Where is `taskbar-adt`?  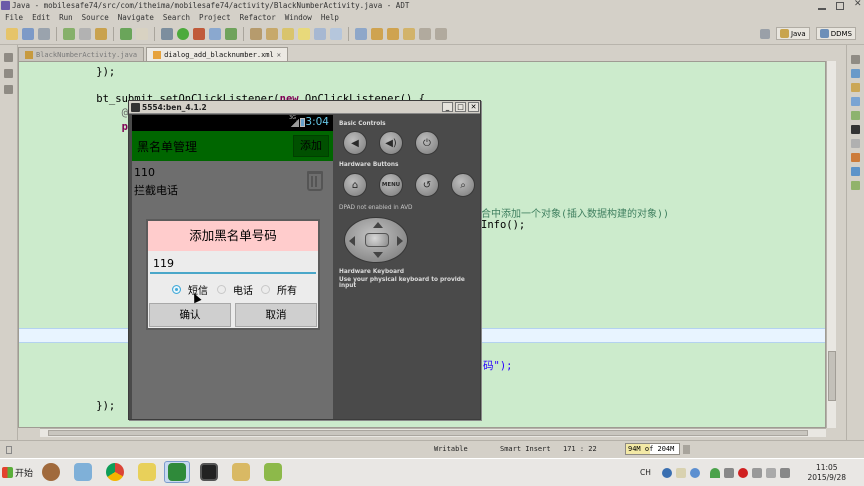
taskbar-adt is located at coordinates (177, 472).